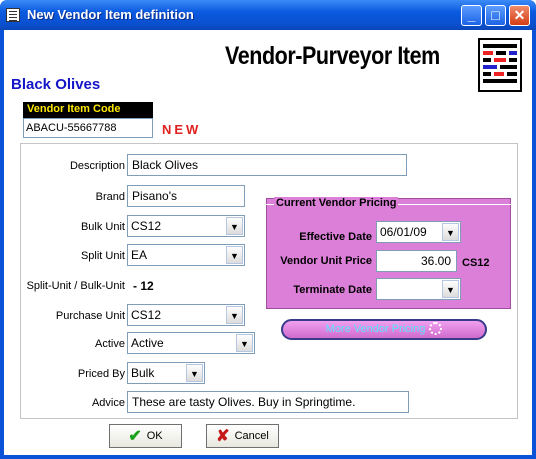  I want to click on more-vendor-pricing-label: More Vendor Pricing, so click(375, 329).